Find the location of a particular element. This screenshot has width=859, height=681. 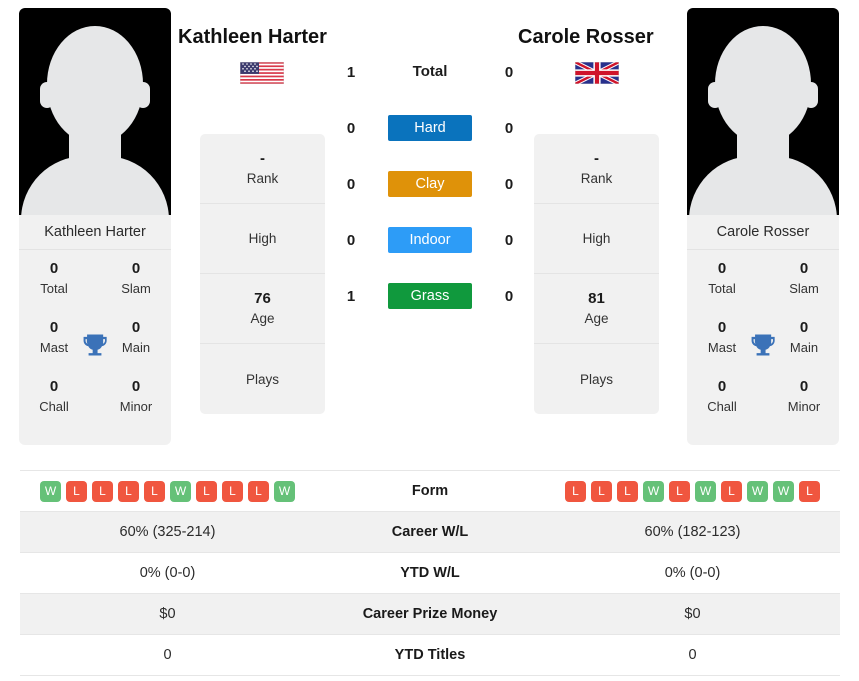

titles-row-3: 0 Chall 0 Minor is located at coordinates (95, 405).